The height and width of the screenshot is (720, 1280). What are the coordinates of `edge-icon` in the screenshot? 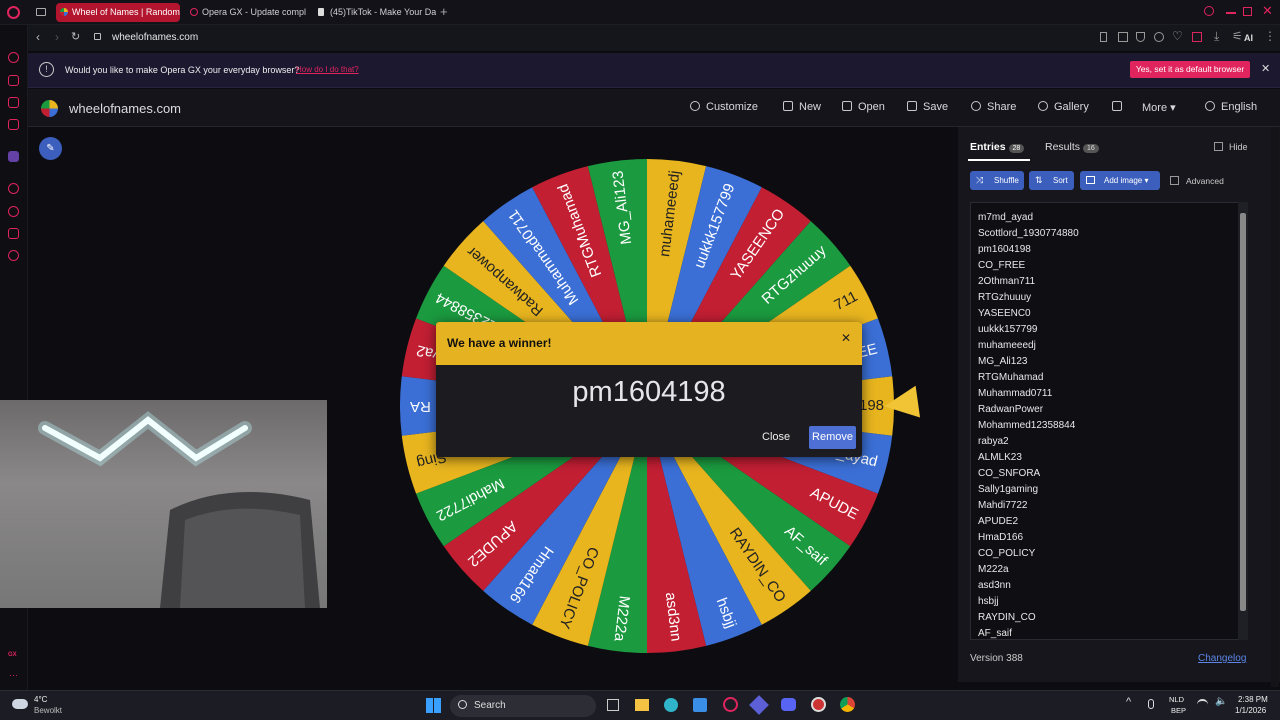 It's located at (671, 705).